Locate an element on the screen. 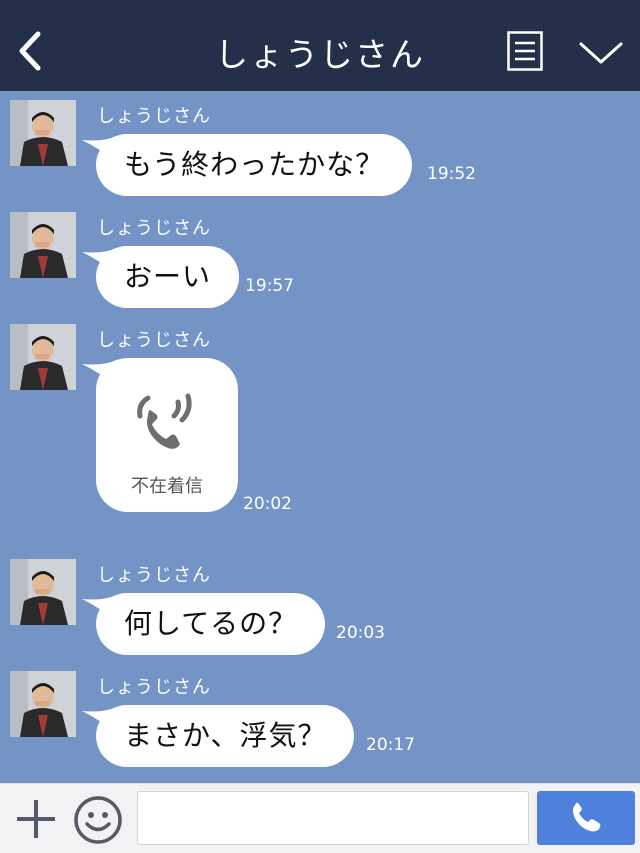 This screenshot has height=853, width=640. message-time: 19:57 is located at coordinates (269, 286).